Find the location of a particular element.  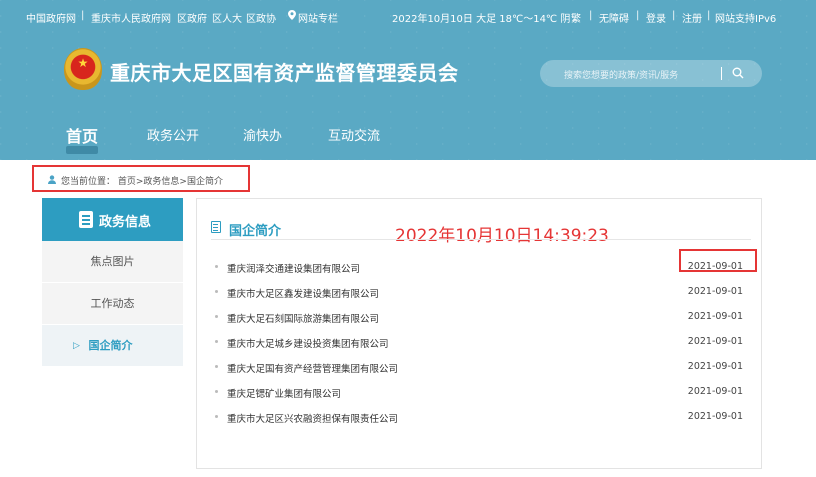

list-document-icon is located at coordinates (216, 227).